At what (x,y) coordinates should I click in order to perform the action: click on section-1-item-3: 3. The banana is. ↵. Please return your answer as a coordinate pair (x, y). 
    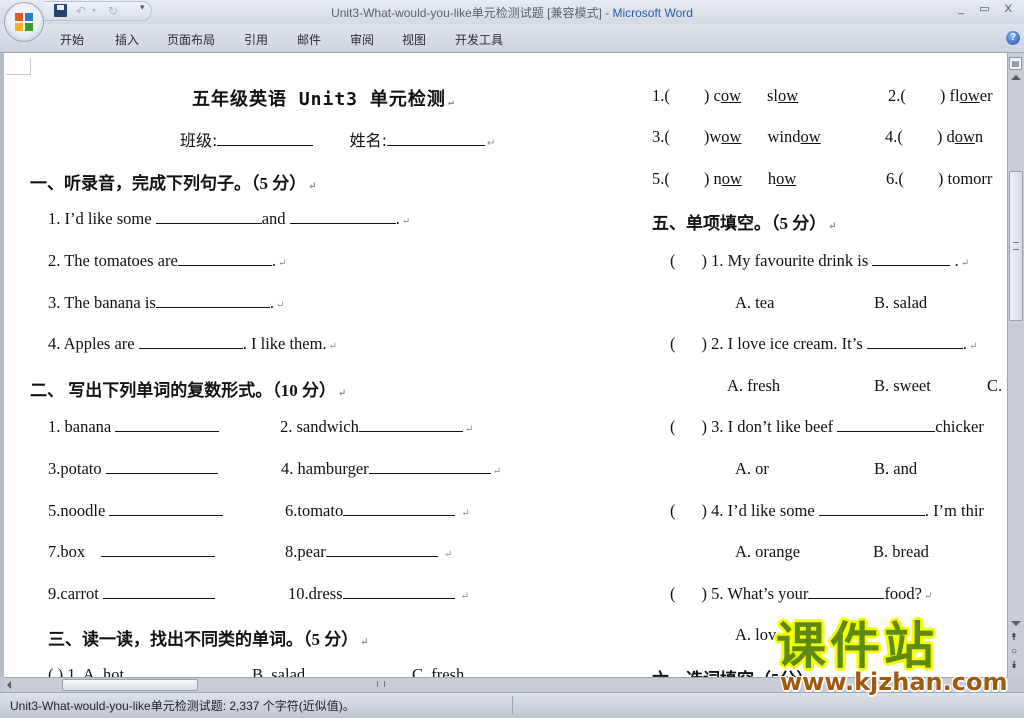
    Looking at the image, I should click on (166, 303).